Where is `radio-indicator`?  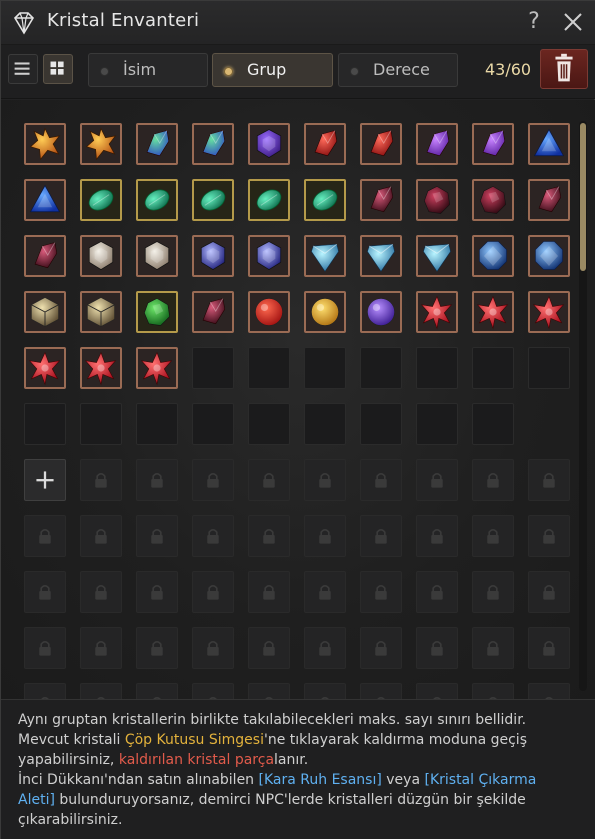
radio-indicator is located at coordinates (354, 71).